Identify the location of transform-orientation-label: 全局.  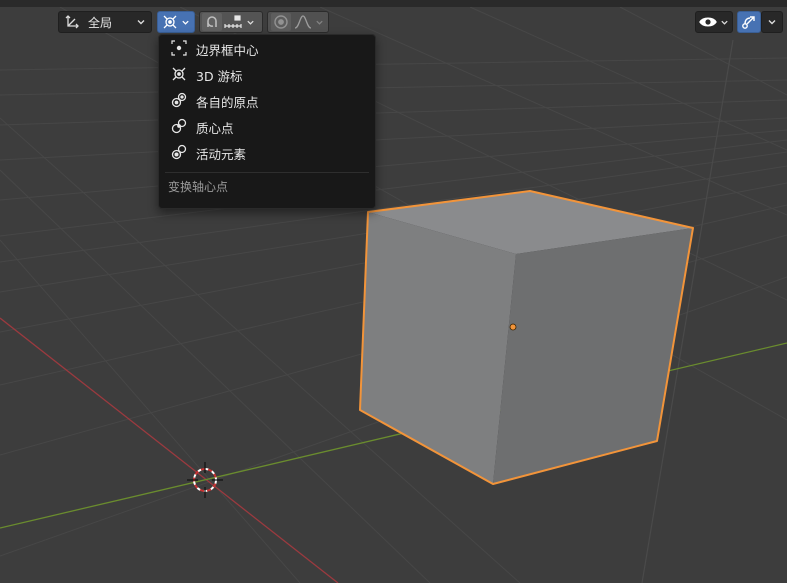
(100, 22).